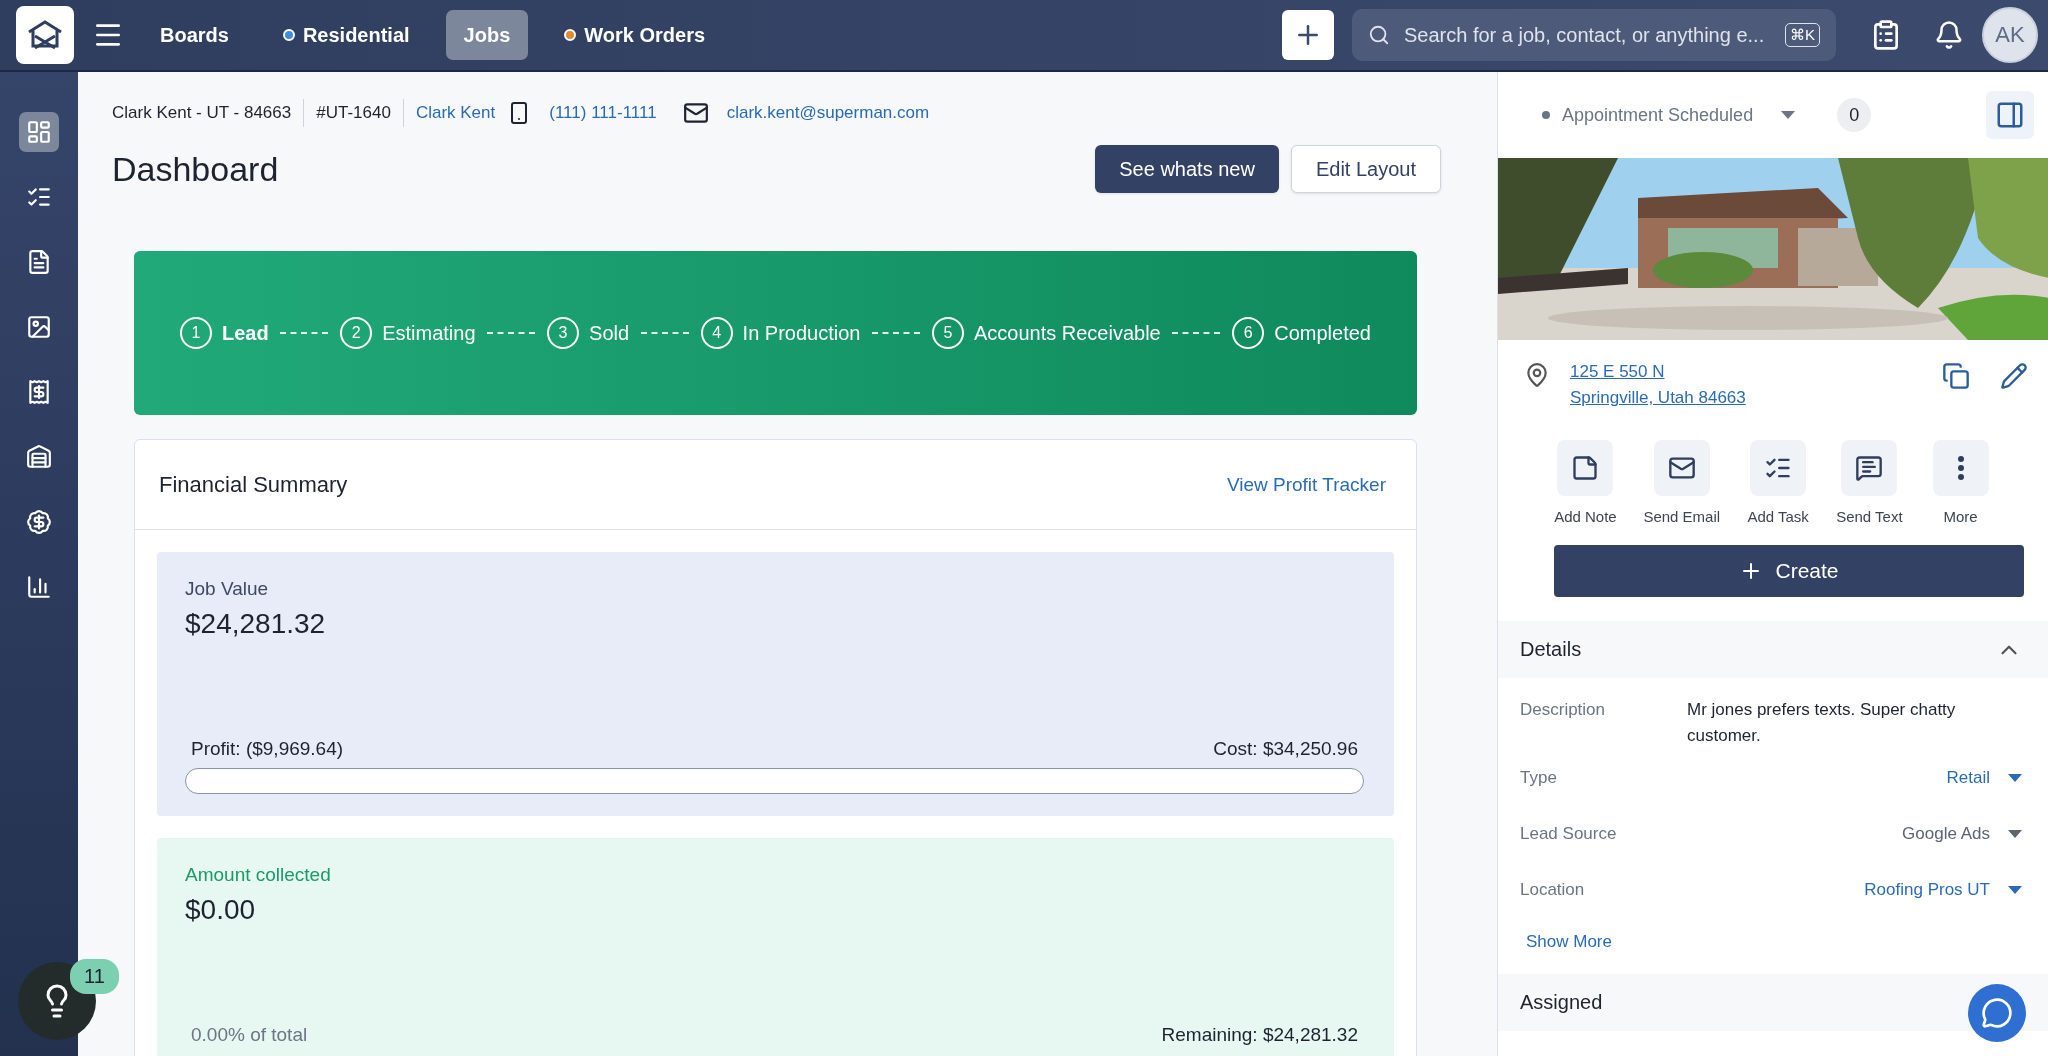 The width and height of the screenshot is (2048, 1056). I want to click on location-icon, so click(1537, 375).